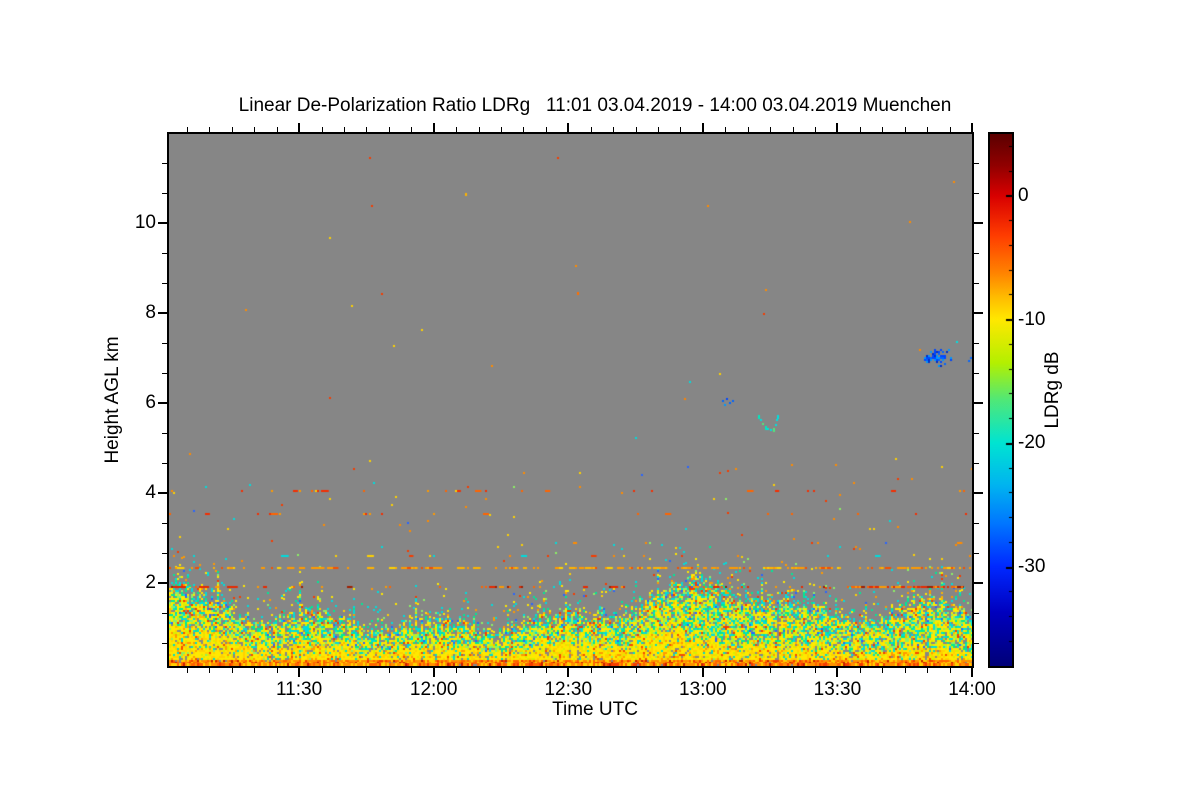 Image resolution: width=1200 pixels, height=800 pixels. What do you see at coordinates (299, 689) in the screenshot?
I see `x-tick-label: 11:30` at bounding box center [299, 689].